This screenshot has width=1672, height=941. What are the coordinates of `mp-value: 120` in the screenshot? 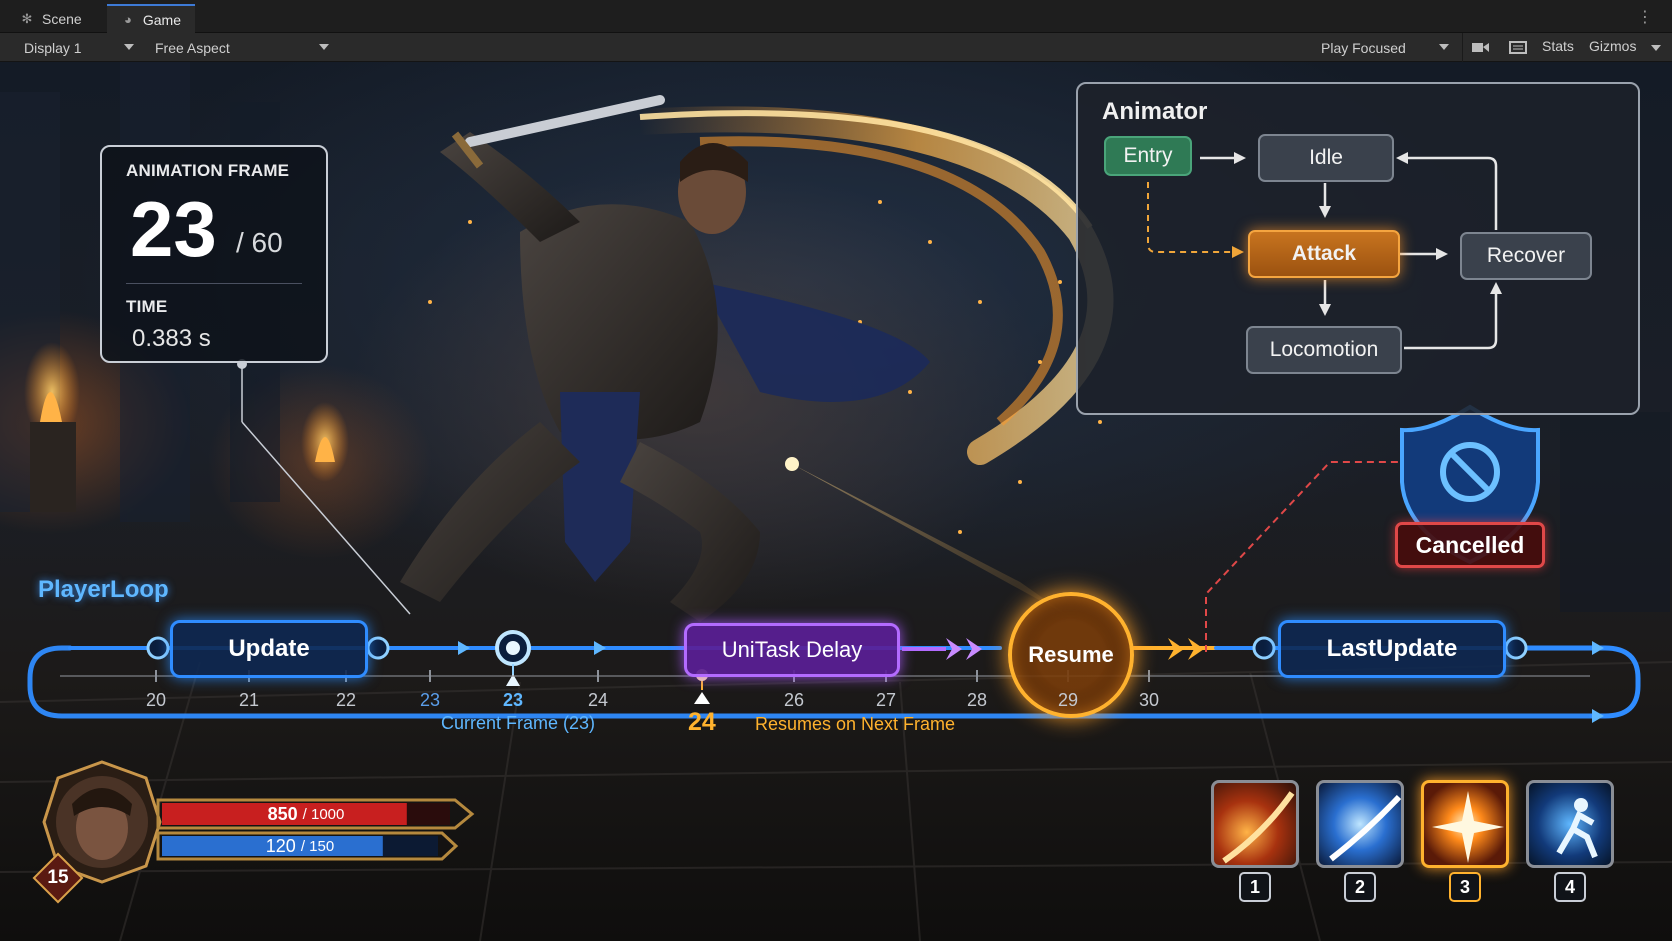 It's located at (280, 845).